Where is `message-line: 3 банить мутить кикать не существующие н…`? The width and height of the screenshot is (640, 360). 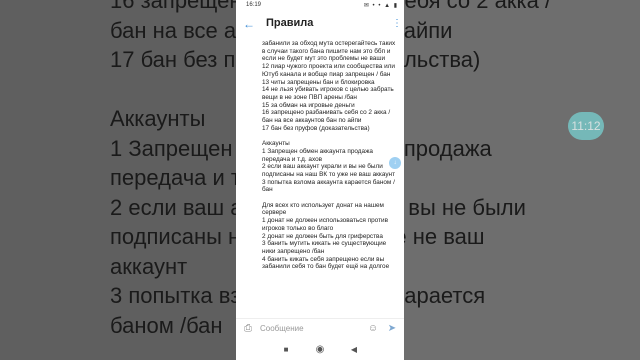
message-line: 3 банить мутить кикать не существующие н… is located at coordinates (324, 247).